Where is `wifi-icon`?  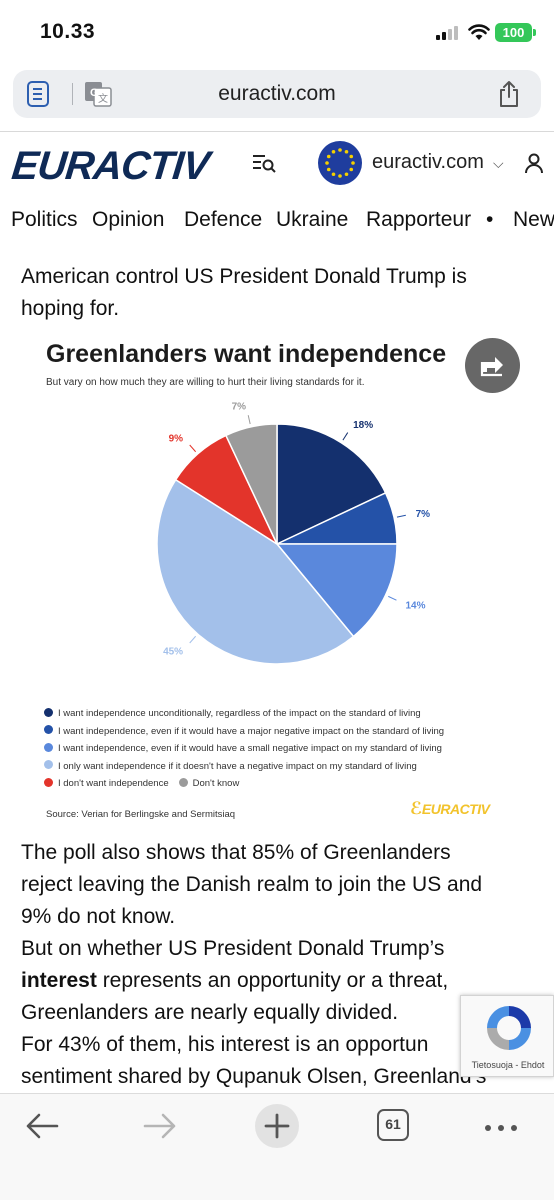 wifi-icon is located at coordinates (479, 32).